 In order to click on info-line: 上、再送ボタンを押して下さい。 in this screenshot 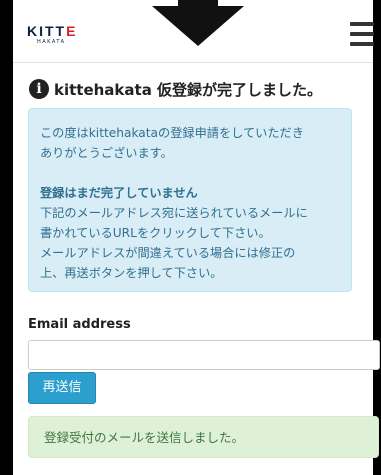, I will do `click(131, 273)`.